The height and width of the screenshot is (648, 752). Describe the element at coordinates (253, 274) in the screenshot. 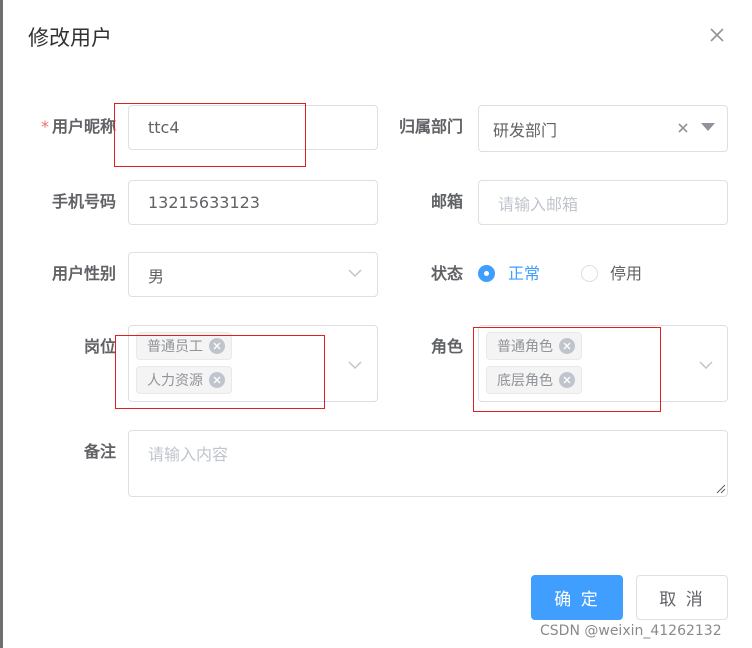

I see `sex-select: 男` at that location.